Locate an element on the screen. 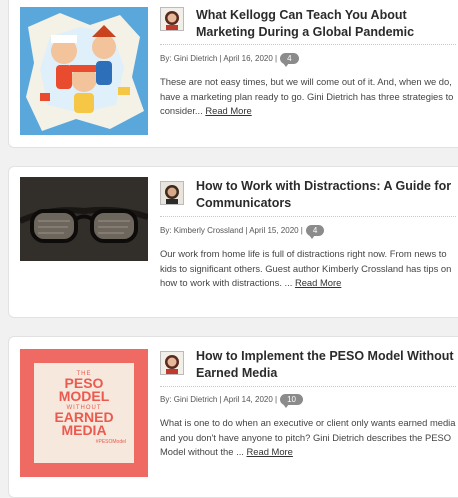  post-thumbnail-kellogg is located at coordinates (84, 71).